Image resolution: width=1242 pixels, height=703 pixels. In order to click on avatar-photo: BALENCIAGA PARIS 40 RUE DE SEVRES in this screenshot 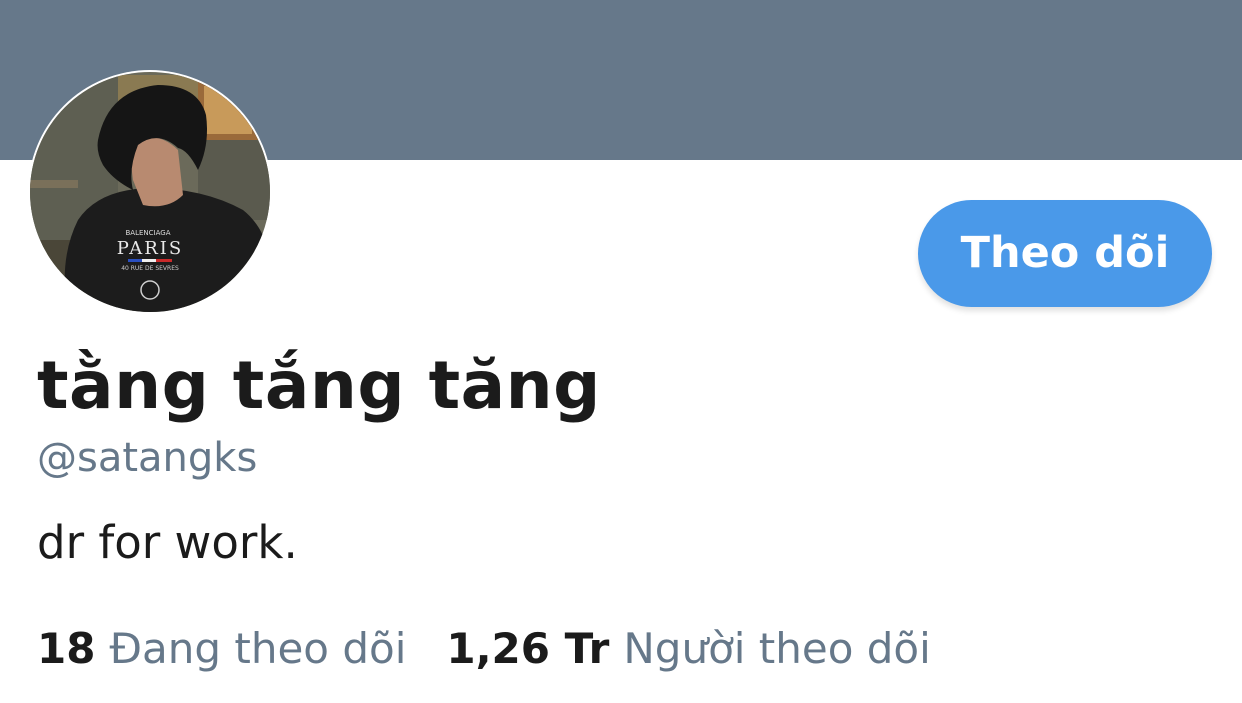, I will do `click(150, 192)`.